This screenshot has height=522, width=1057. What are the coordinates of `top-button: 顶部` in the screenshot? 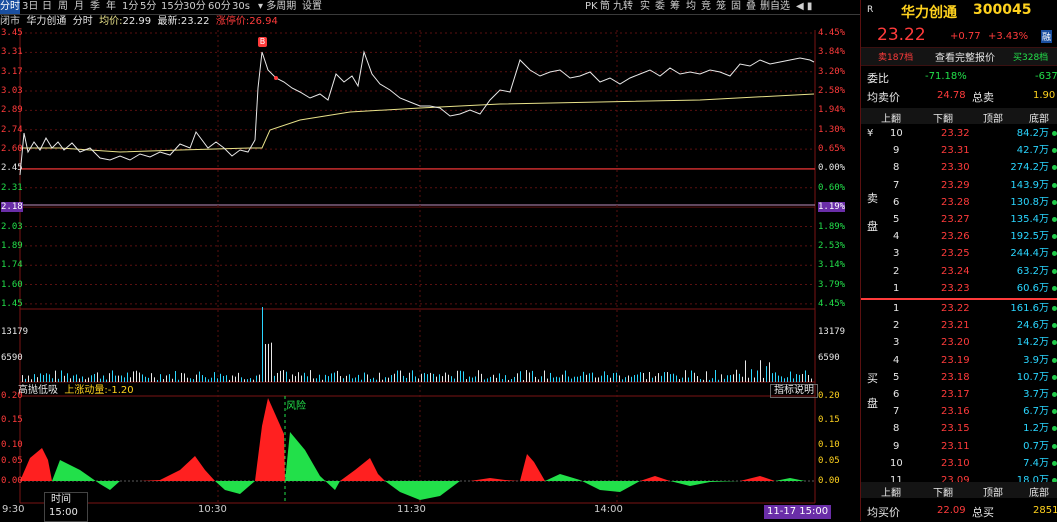 It's located at (993, 117).